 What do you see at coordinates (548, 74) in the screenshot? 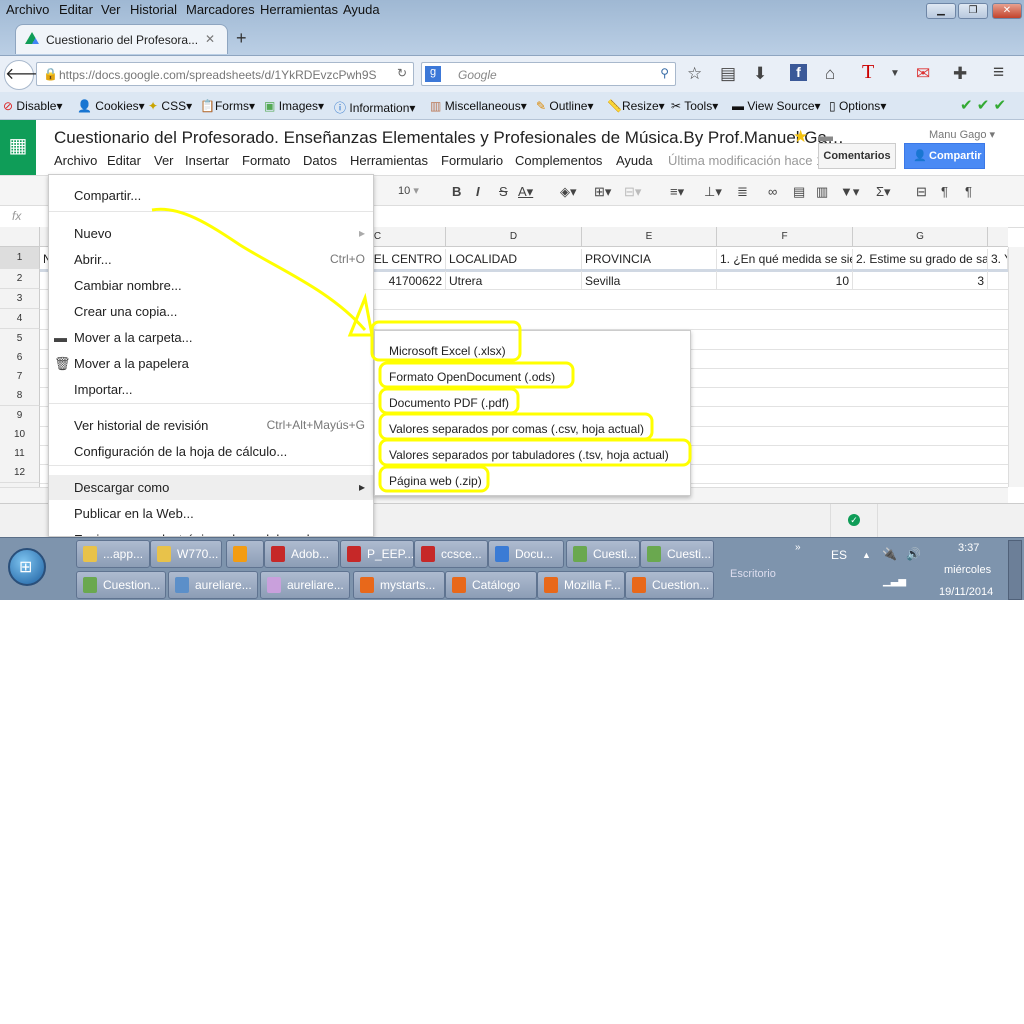
I see `search-box: g Google ⚲` at bounding box center [548, 74].